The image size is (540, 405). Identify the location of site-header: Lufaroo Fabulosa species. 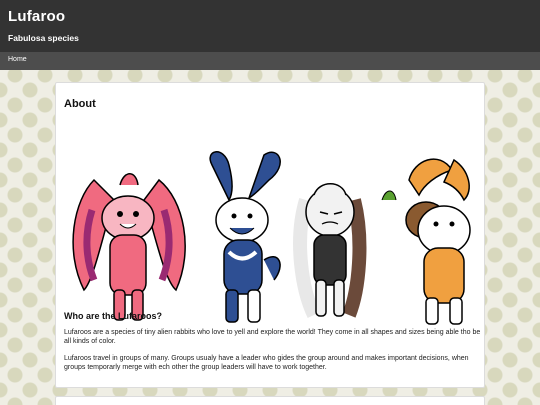
(270, 26).